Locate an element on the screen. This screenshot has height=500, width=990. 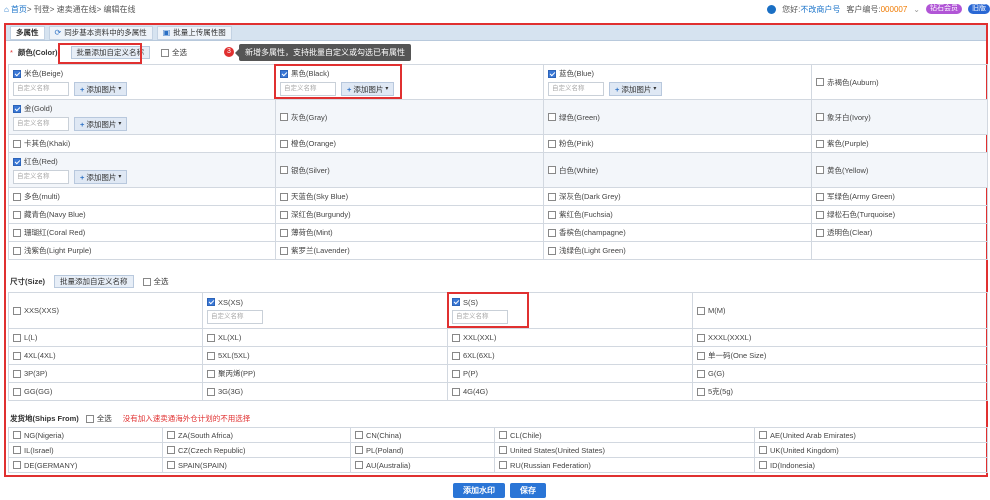
option-label: IL(Israel) is located at coordinates (85, 450).